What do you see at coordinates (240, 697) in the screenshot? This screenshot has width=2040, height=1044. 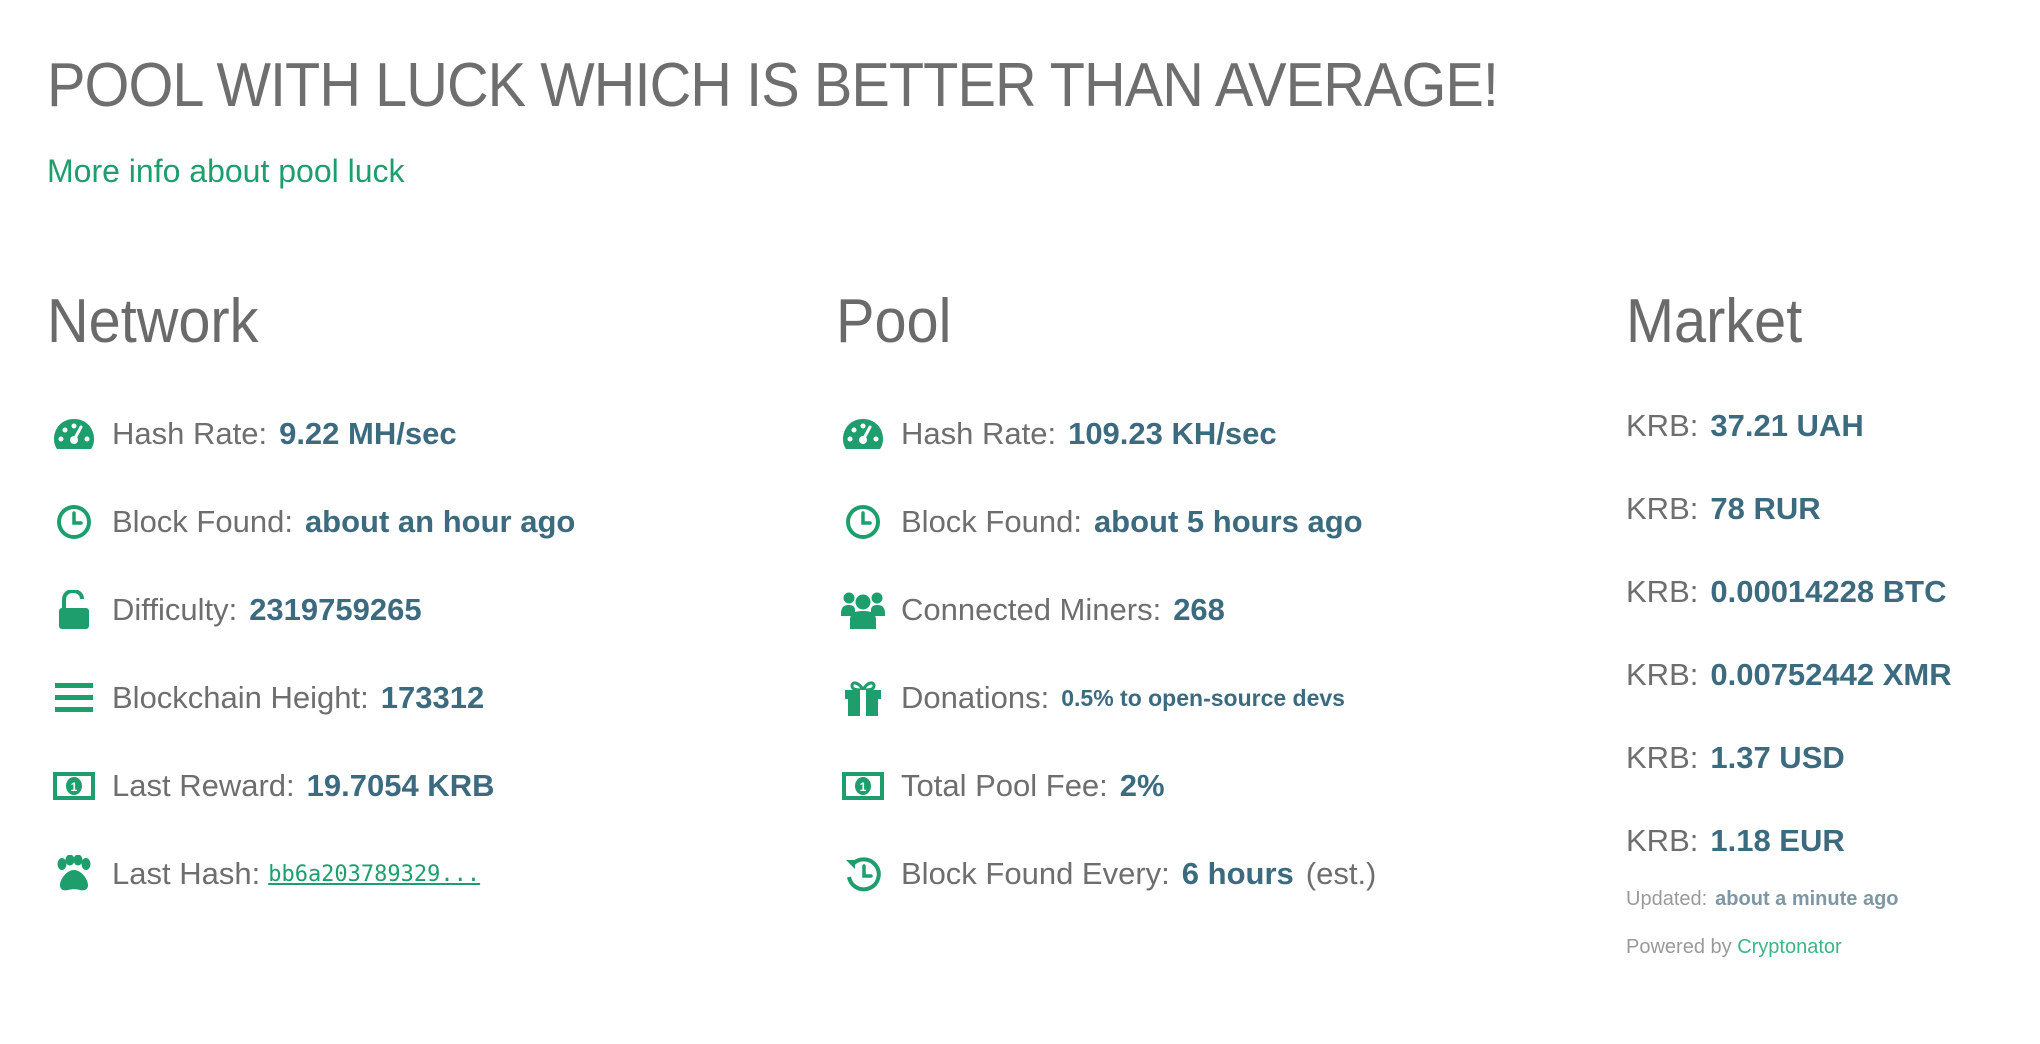 I see `network-height-label: Blockchain Height:` at bounding box center [240, 697].